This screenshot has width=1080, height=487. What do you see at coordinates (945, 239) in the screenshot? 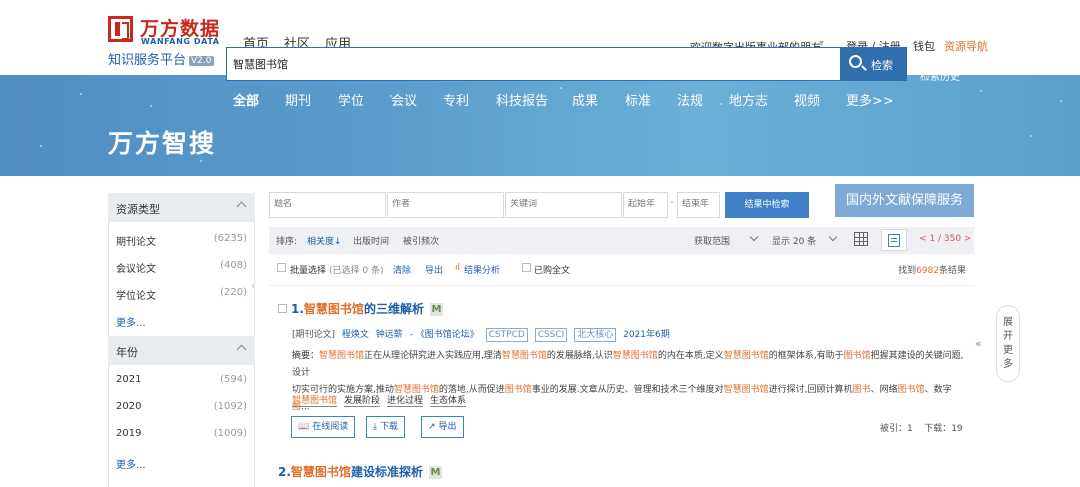
I see `pagination: < 1 / 350 >` at bounding box center [945, 239].